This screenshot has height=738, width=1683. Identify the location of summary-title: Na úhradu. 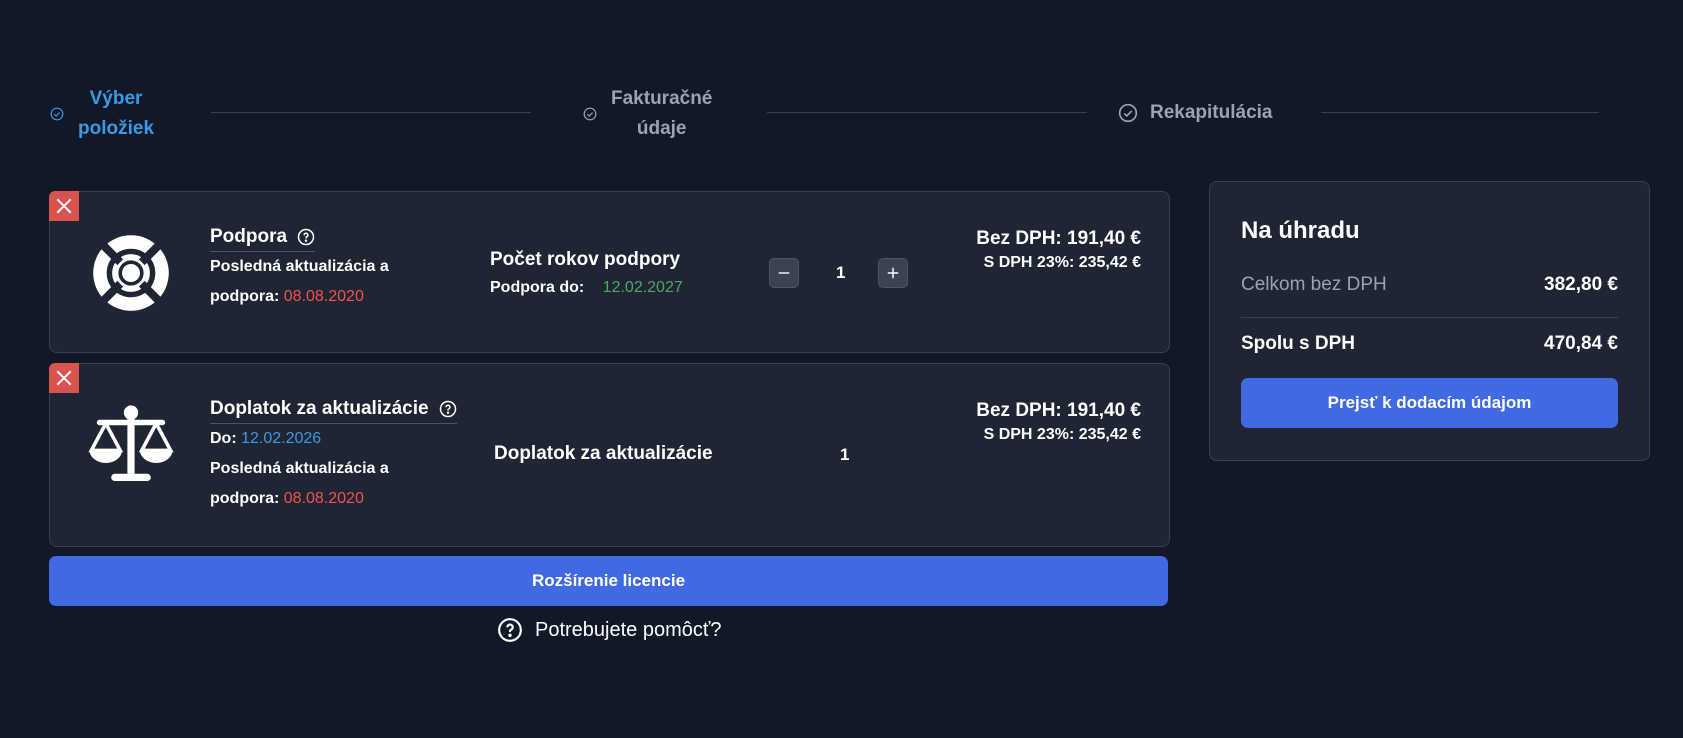
(1300, 230).